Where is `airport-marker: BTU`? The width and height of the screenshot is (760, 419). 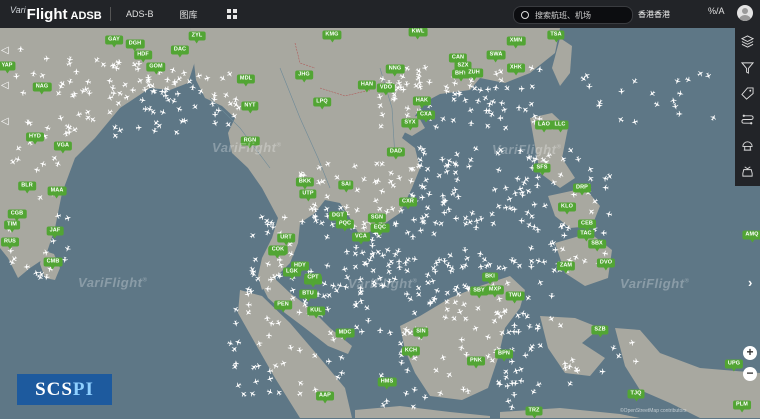 airport-marker: BTU is located at coordinates (308, 295).